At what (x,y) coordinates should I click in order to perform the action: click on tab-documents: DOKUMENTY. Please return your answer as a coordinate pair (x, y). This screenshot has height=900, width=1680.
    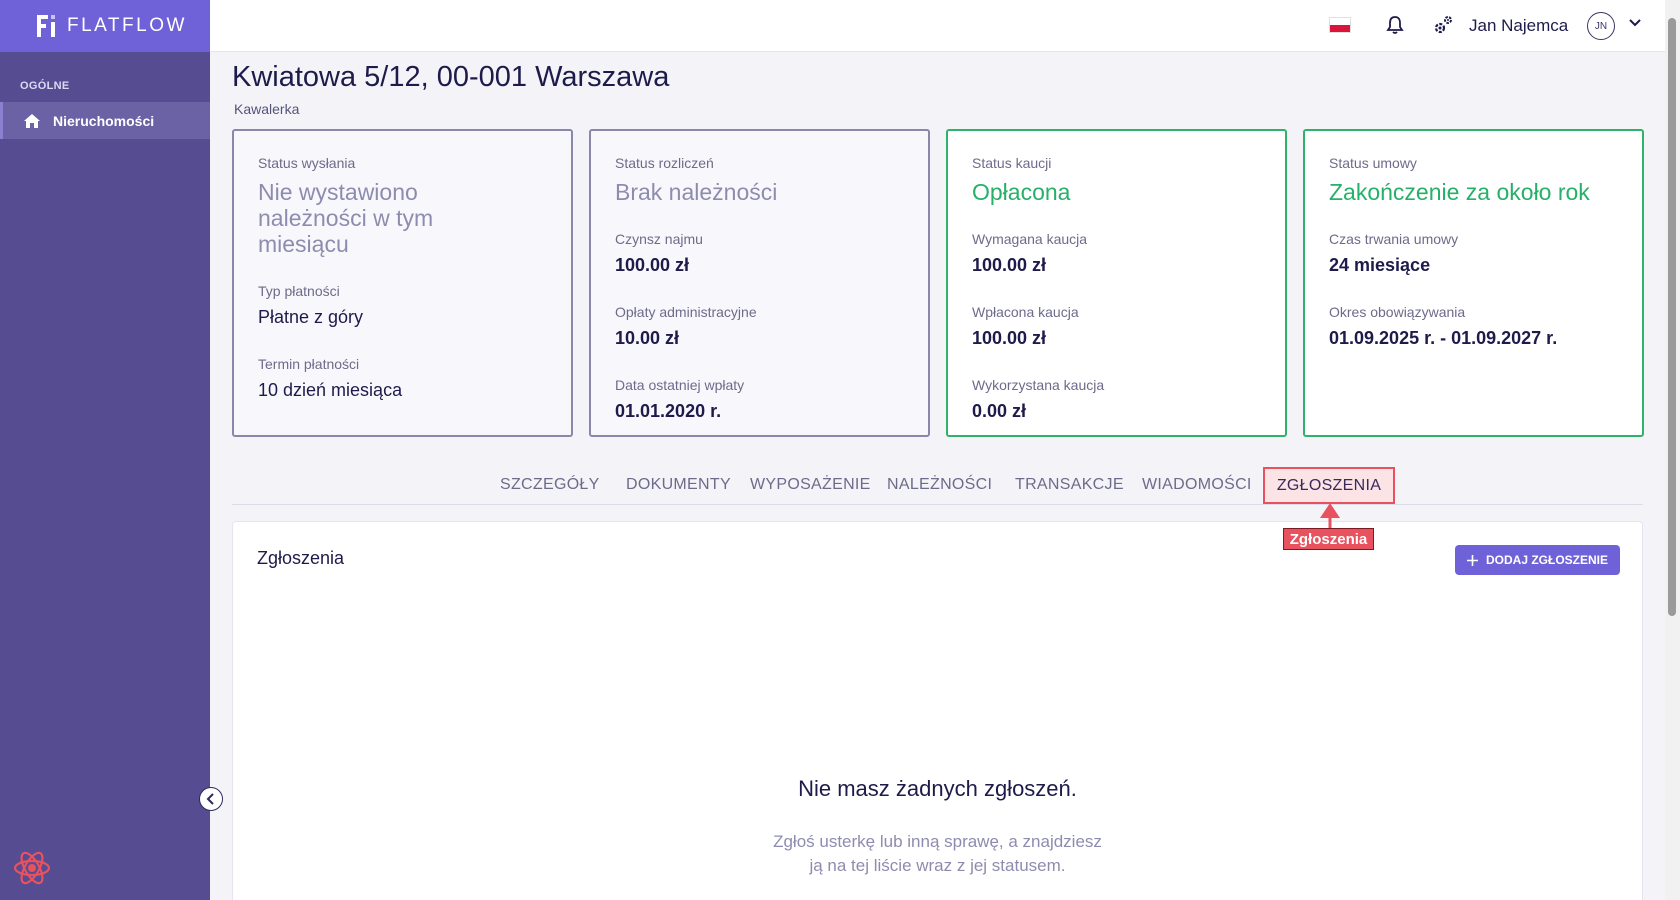
    Looking at the image, I should click on (678, 485).